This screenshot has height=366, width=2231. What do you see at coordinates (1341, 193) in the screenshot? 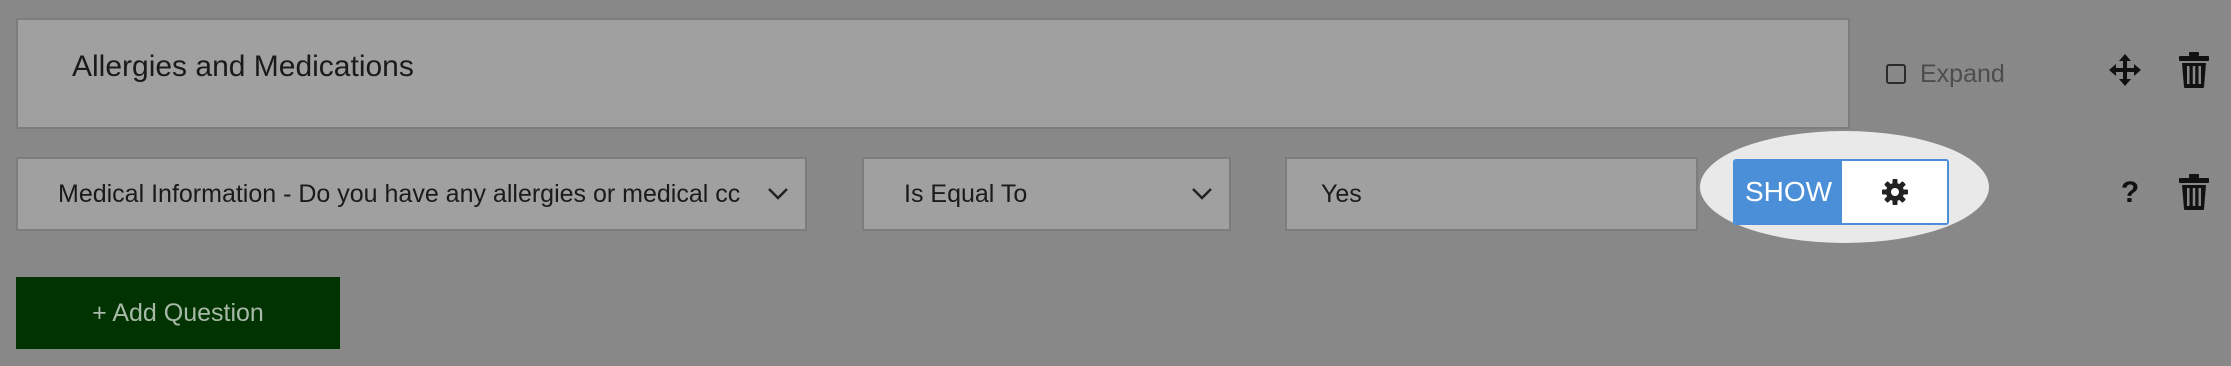
I see `answer-value-text: Yes` at bounding box center [1341, 193].